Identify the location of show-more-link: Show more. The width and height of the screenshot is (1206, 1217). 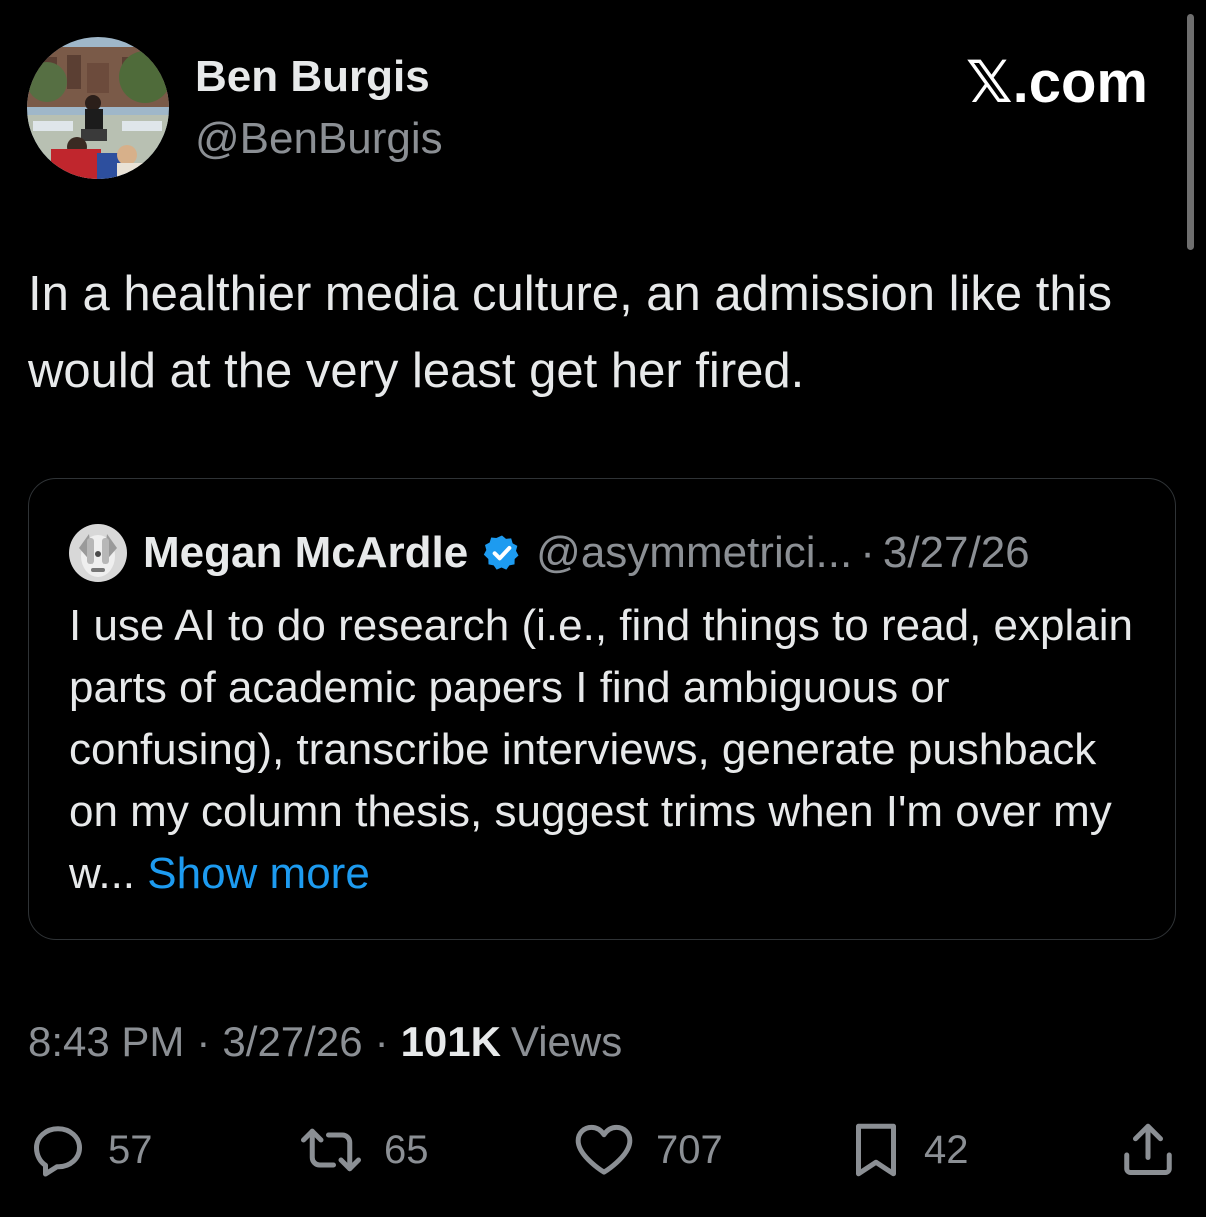
(258, 873).